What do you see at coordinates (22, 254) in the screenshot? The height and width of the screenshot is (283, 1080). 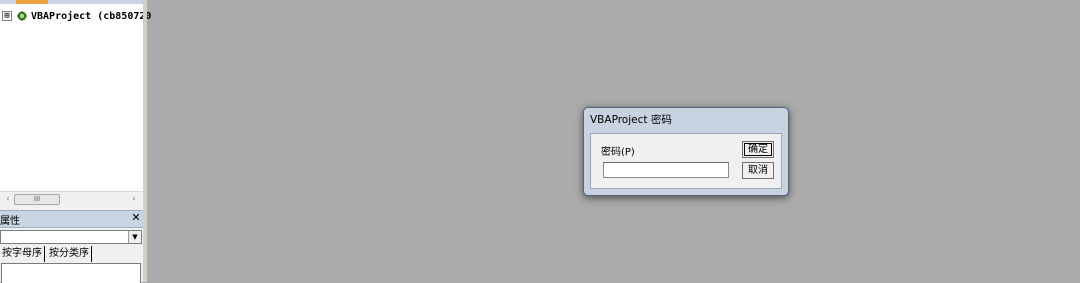 I see `tab-alphabetic: 按字母序` at bounding box center [22, 254].